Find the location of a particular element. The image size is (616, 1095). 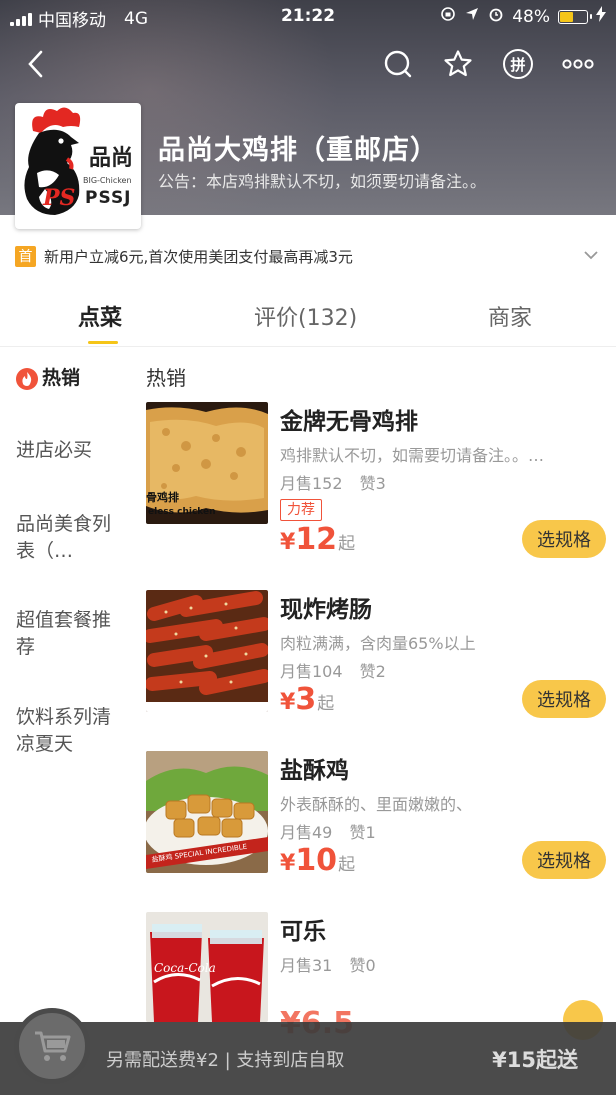

tab-merchant: 商家 is located at coordinates (510, 316).